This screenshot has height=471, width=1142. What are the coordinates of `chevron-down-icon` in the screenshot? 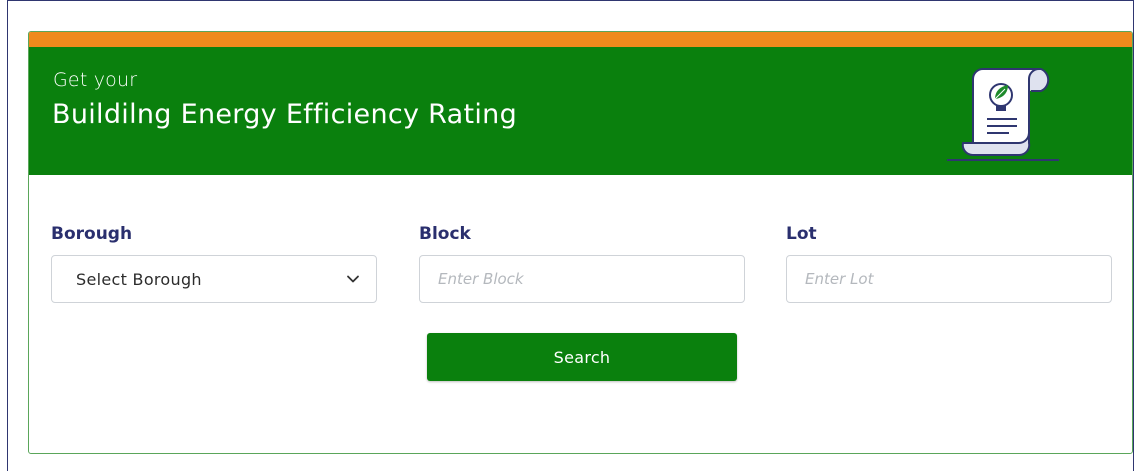 It's located at (353, 279).